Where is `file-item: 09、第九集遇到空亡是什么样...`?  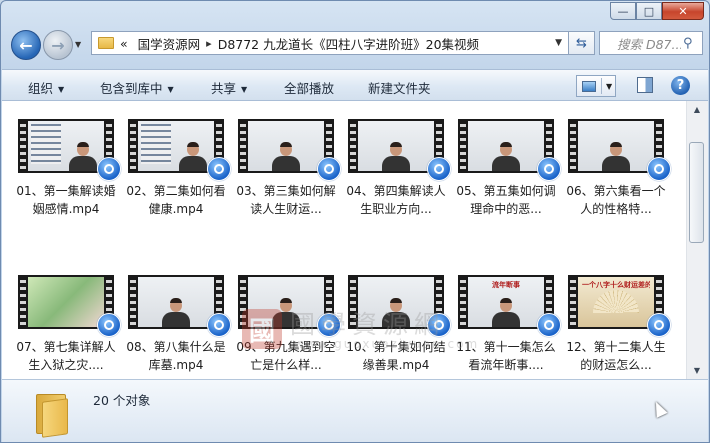
file-item: 09、第九集遇到空亡是什么样... is located at coordinates (287, 324).